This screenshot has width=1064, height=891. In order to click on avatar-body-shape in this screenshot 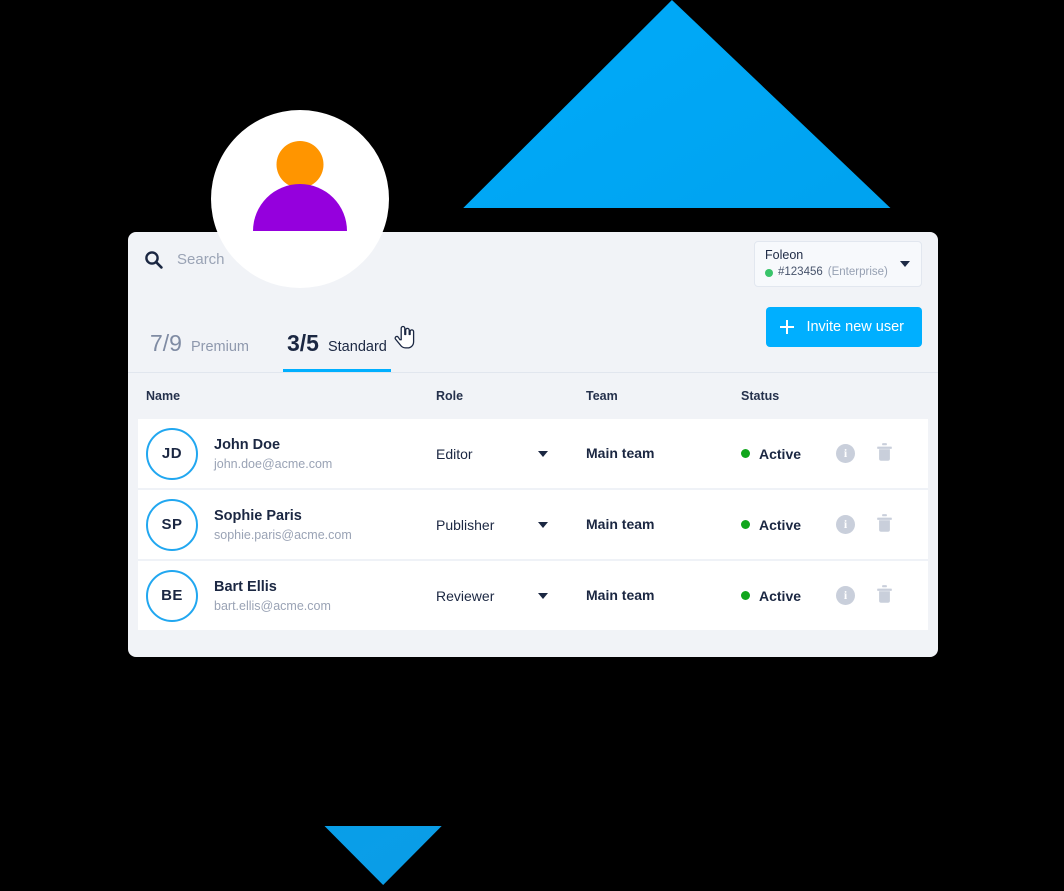, I will do `click(300, 207)`.